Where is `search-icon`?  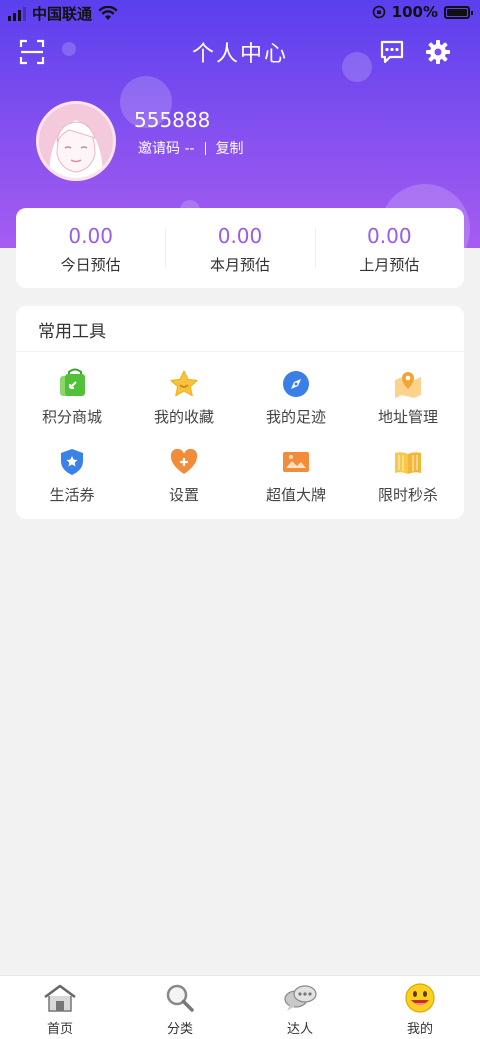
search-icon is located at coordinates (180, 998).